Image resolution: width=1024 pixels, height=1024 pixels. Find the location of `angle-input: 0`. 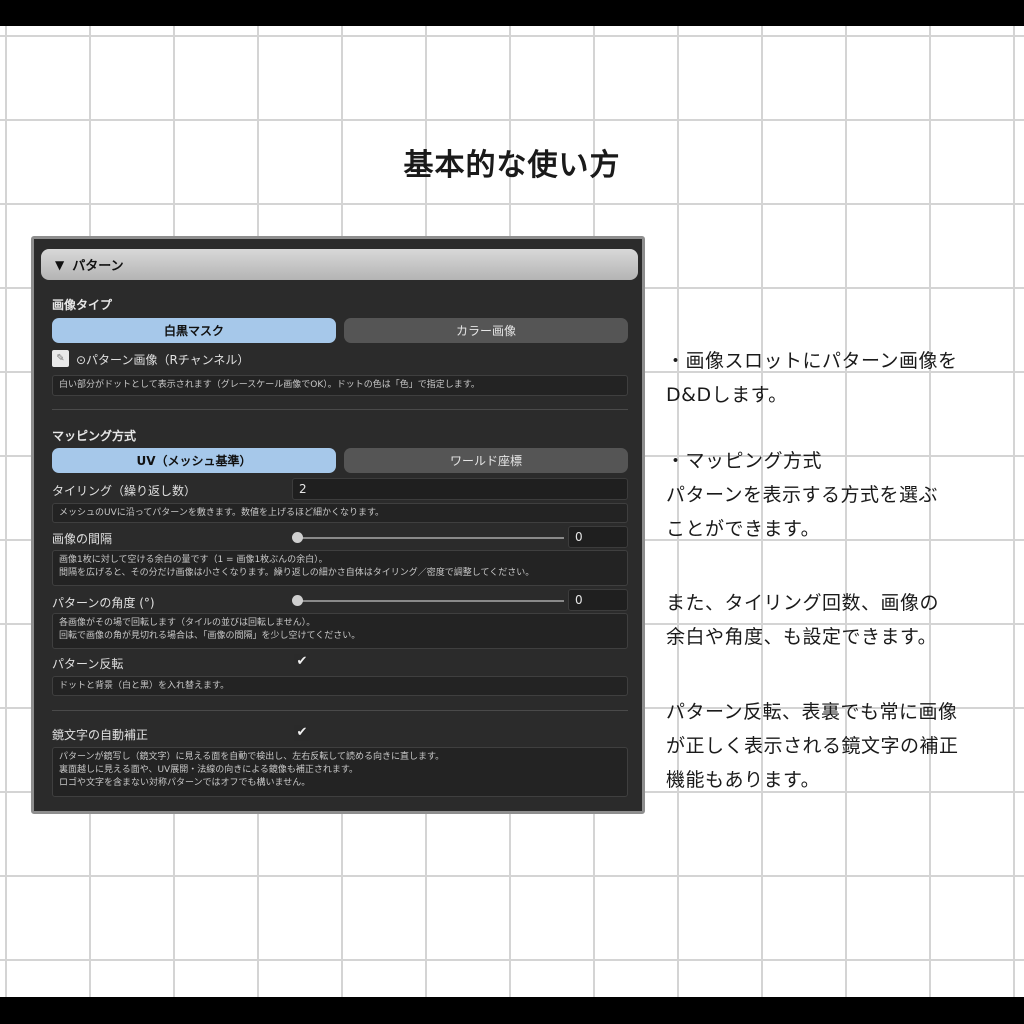

angle-input: 0 is located at coordinates (598, 600).